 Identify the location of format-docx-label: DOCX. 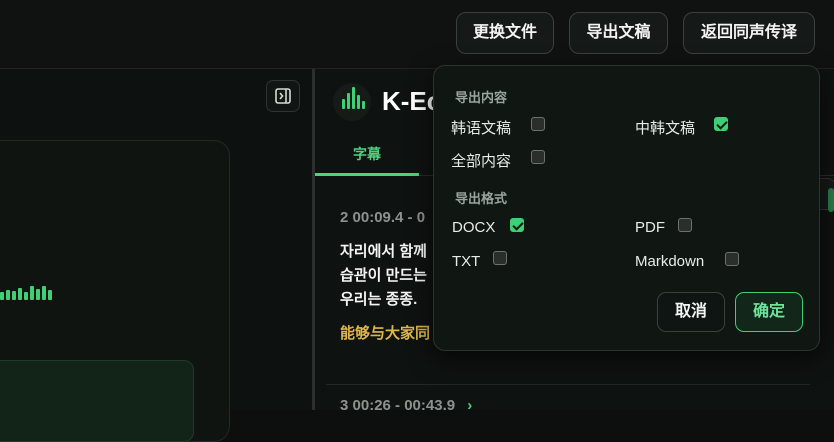
(474, 227).